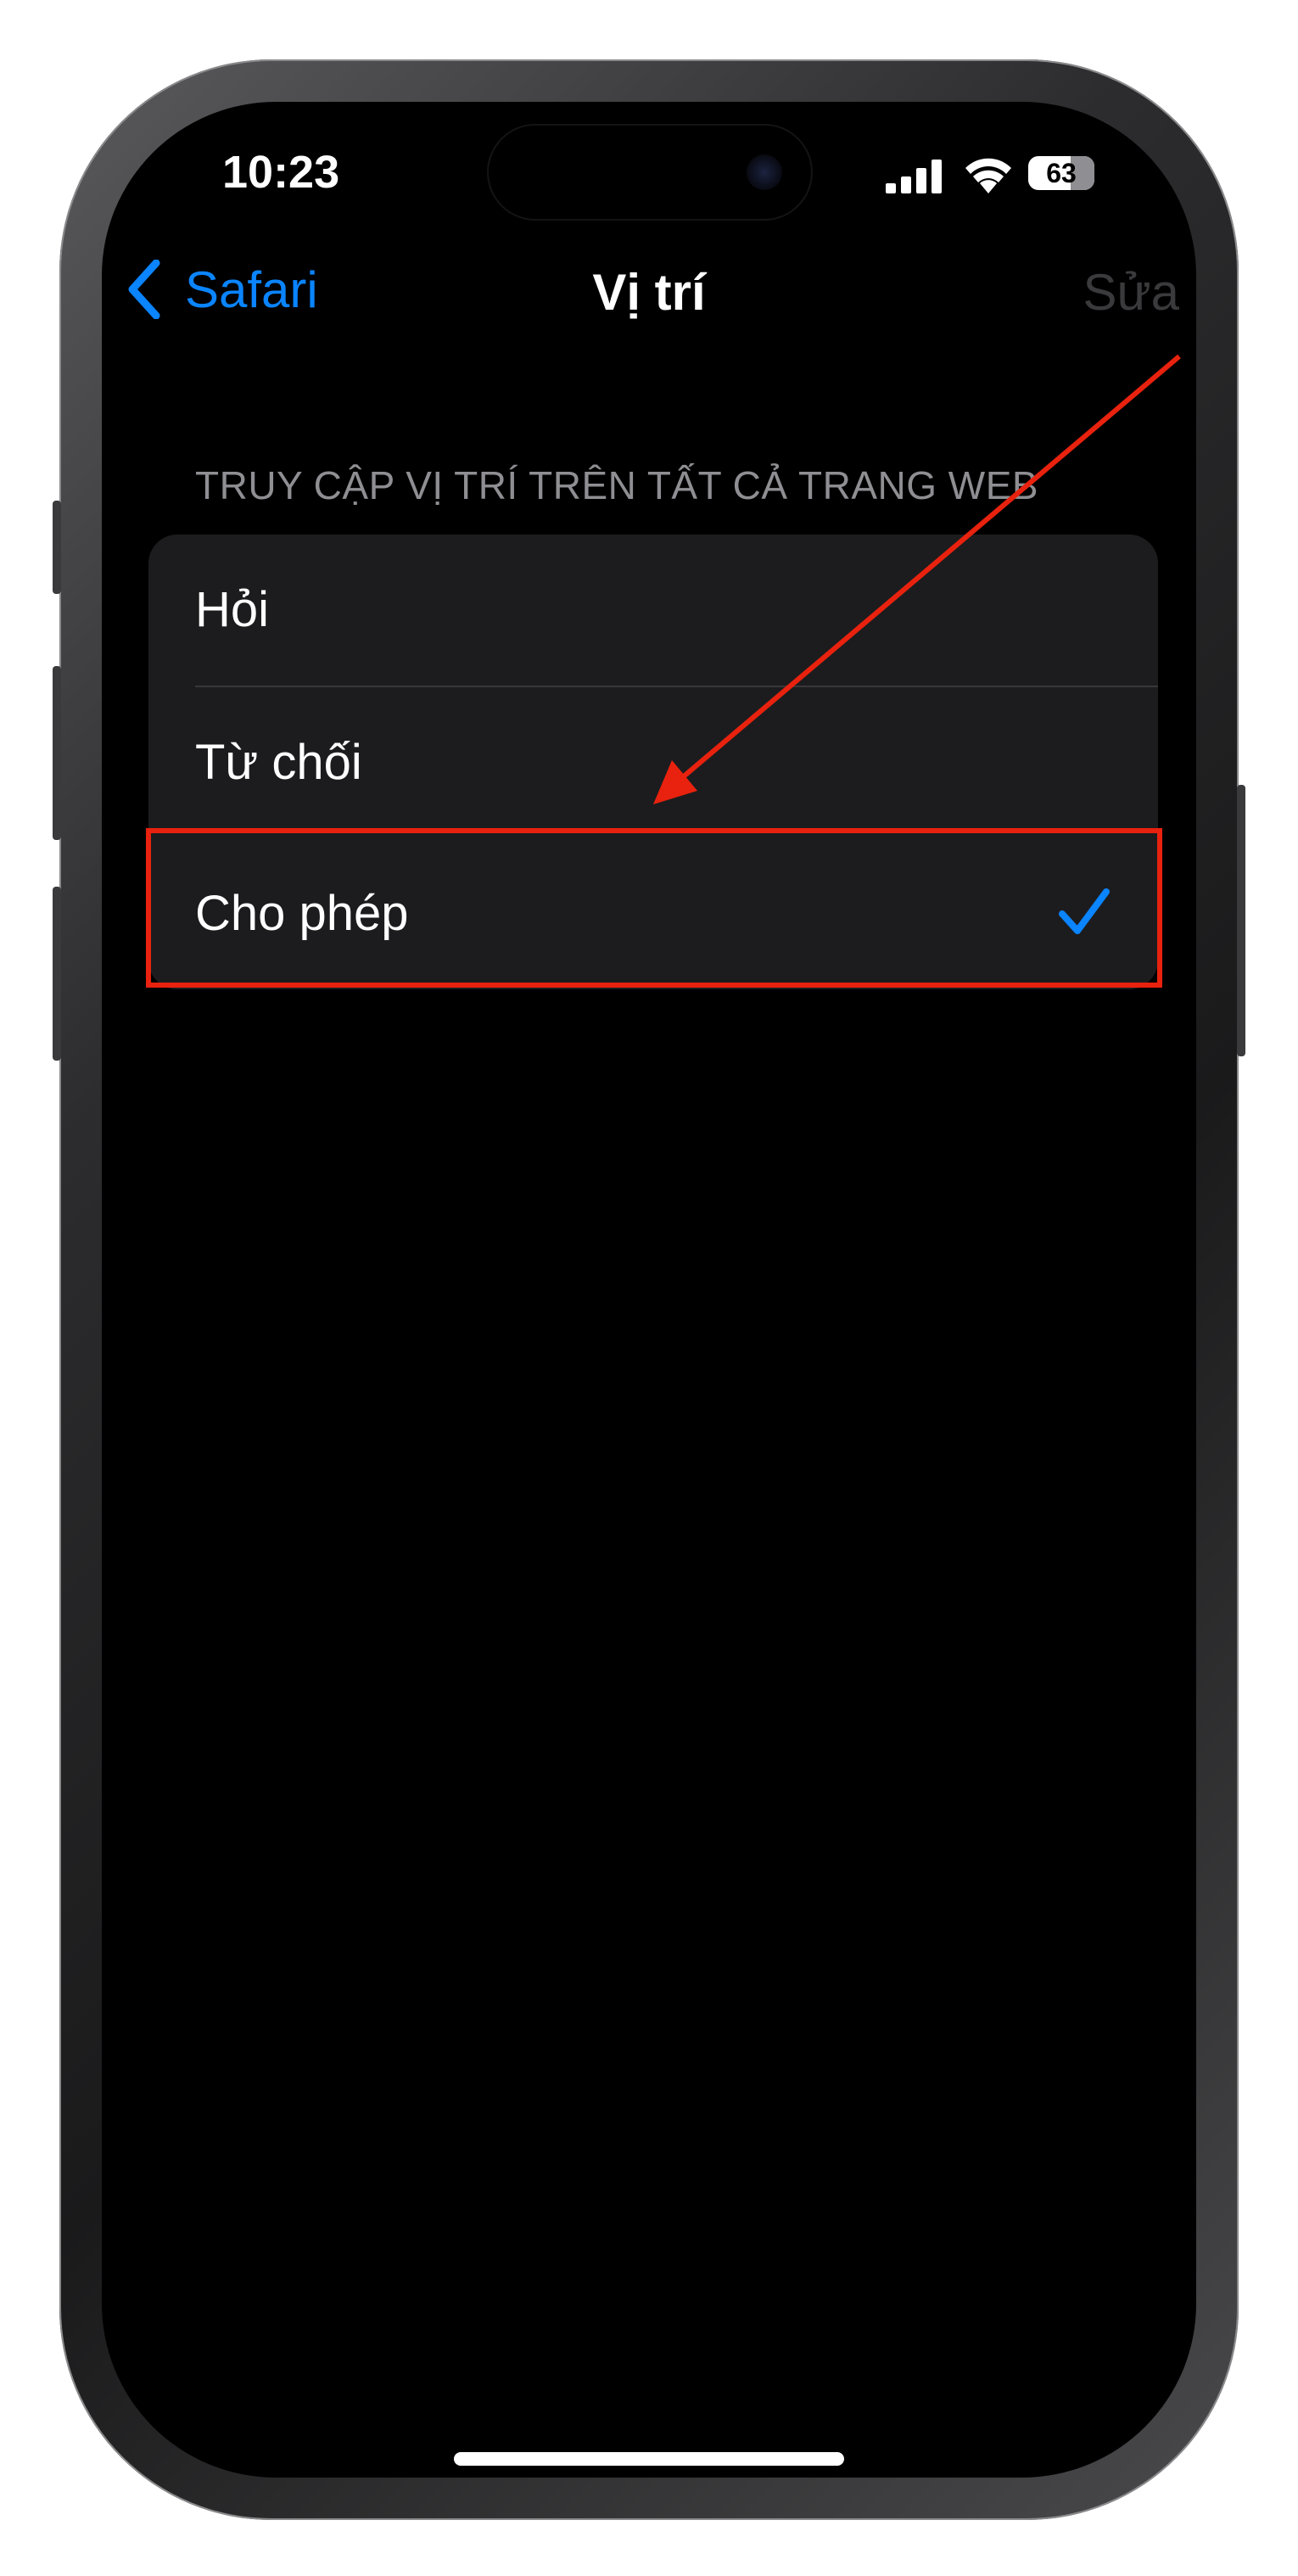 This screenshot has width=1298, height=2576. I want to click on battery-level: 63, so click(1061, 173).